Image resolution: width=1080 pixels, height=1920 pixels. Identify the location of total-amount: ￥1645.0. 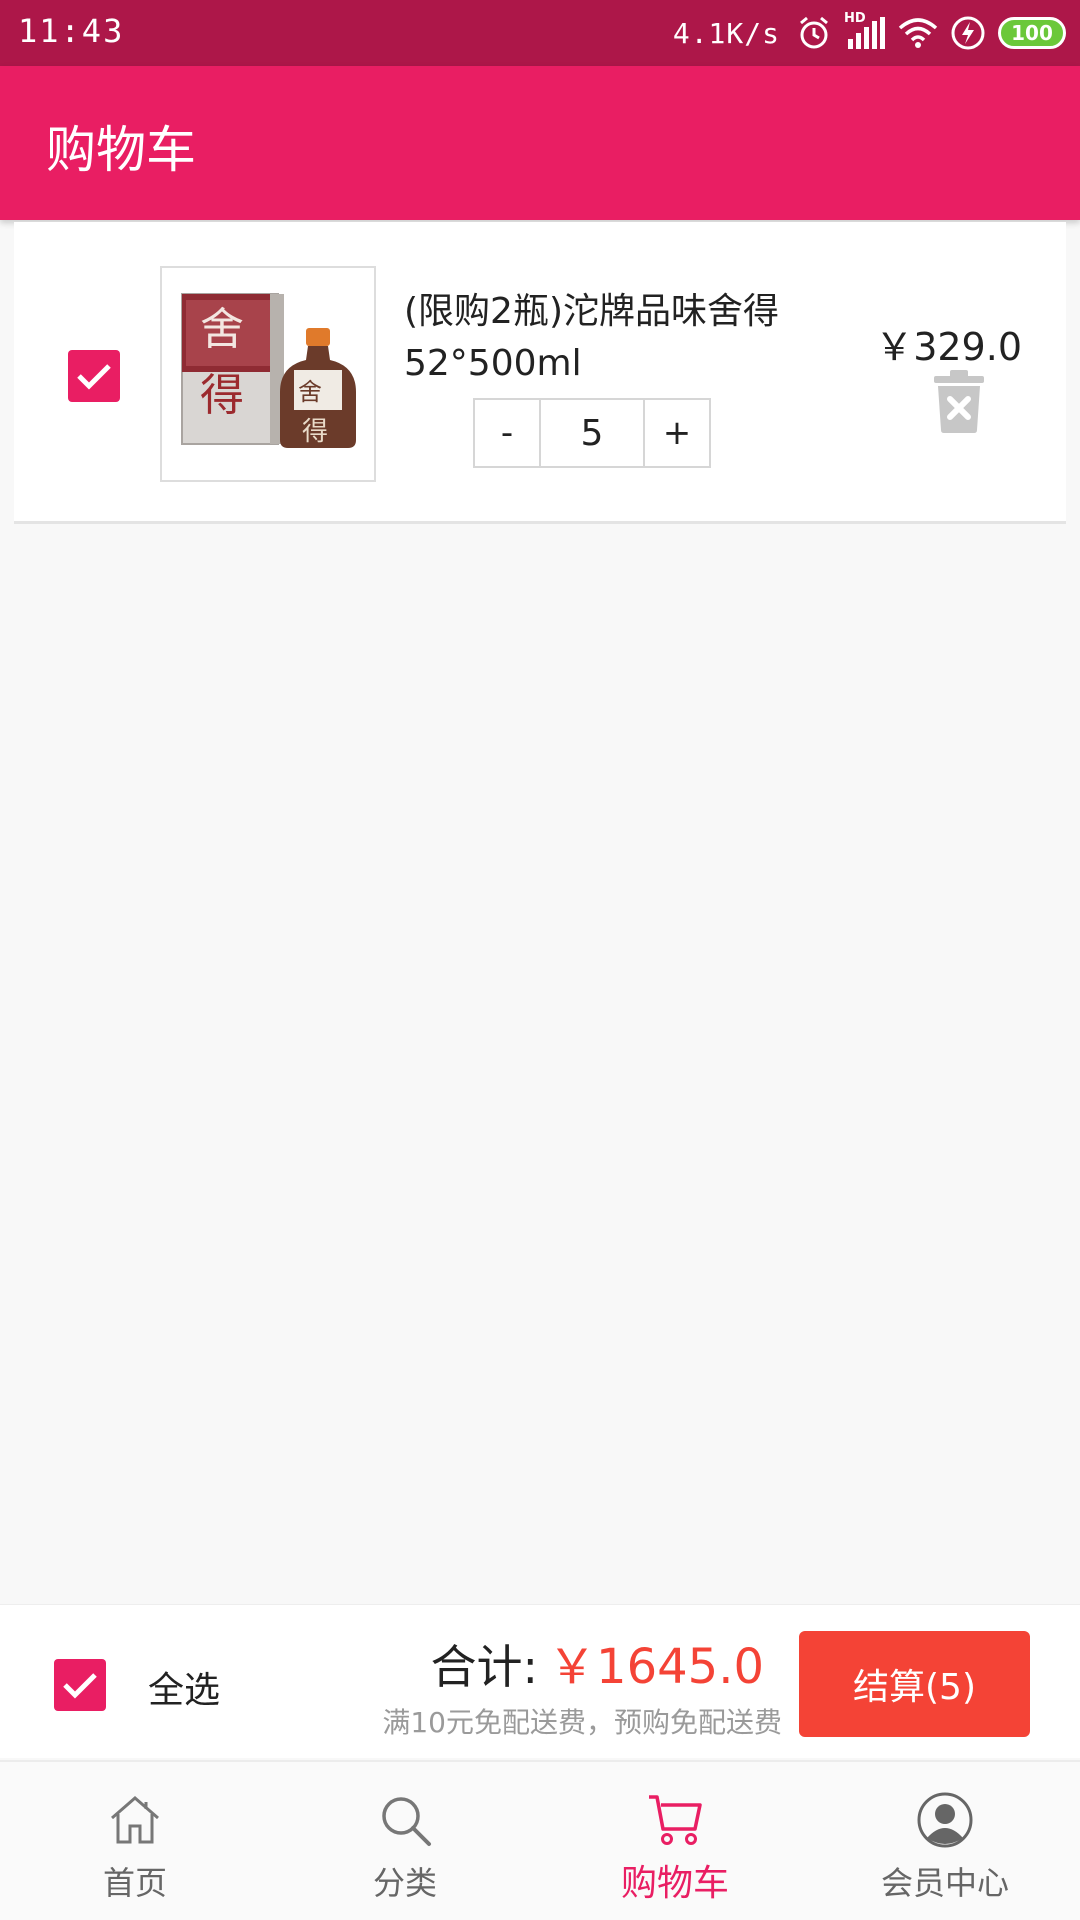
(656, 1667).